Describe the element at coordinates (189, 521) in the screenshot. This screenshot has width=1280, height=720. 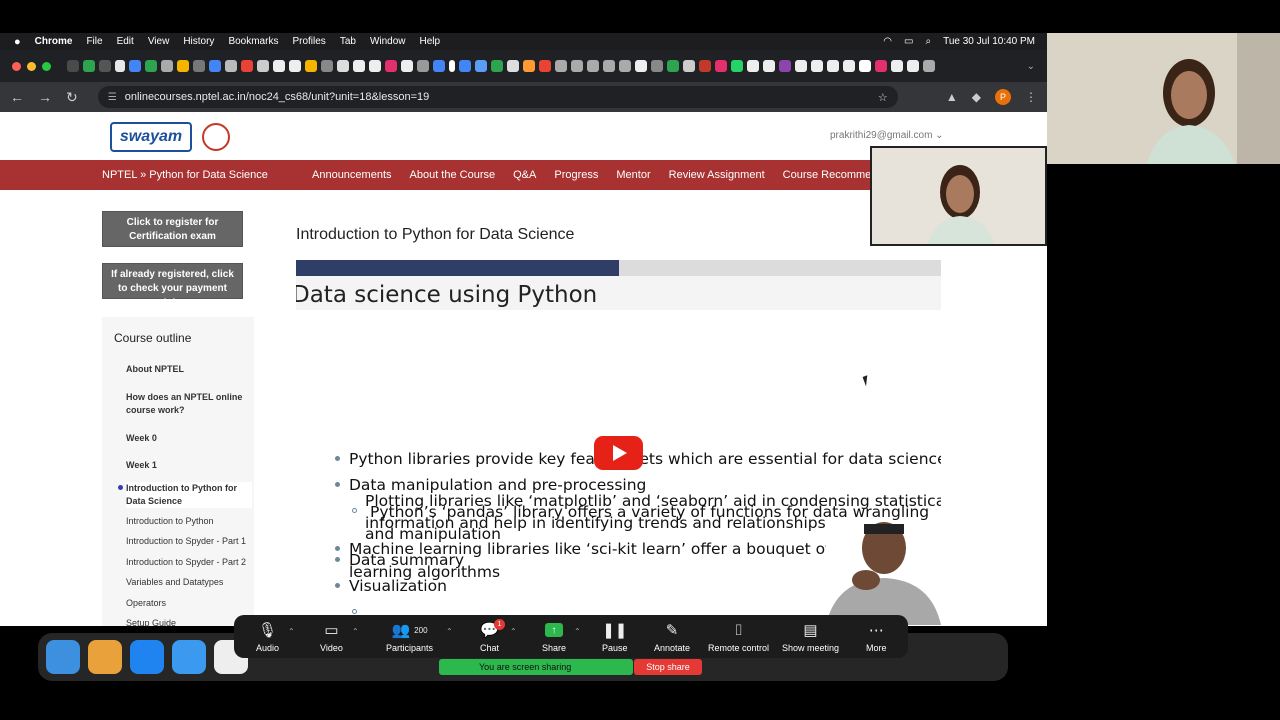
I see `outline-item-intro-python: Introduction to Python` at that location.